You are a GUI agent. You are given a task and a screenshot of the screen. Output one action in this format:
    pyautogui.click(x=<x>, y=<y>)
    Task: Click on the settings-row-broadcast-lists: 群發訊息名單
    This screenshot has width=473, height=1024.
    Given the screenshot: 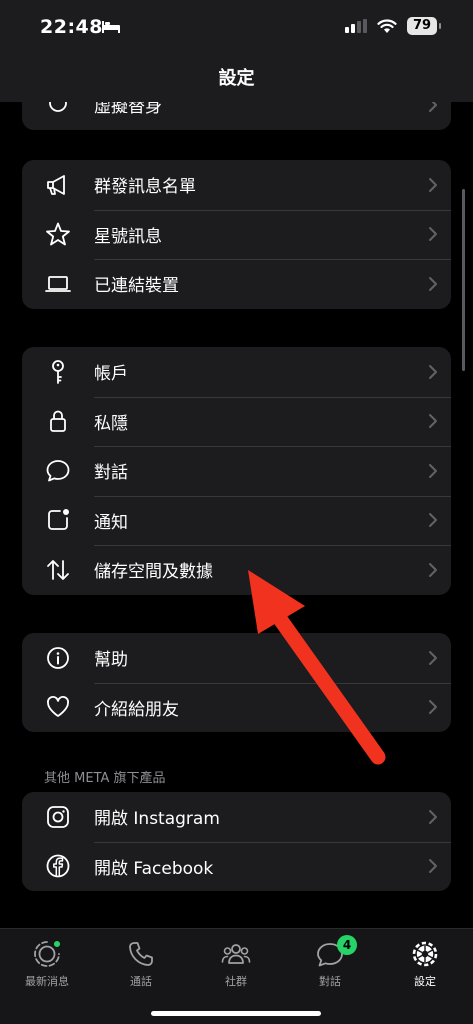 What is the action you would take?
    pyautogui.click(x=236, y=185)
    